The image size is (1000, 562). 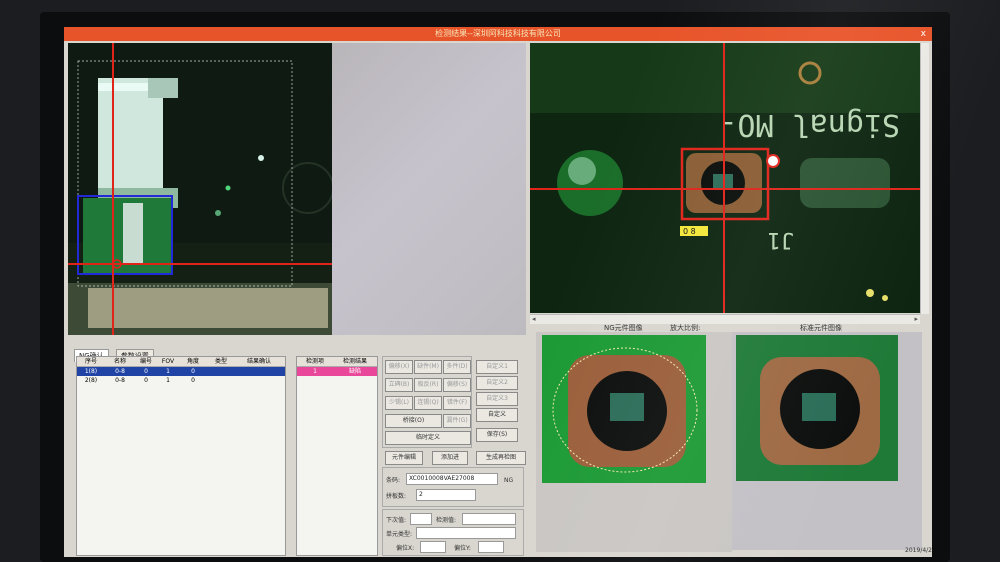 I want to click on barcode-field: XC0010008VAE27008, so click(x=452, y=479).